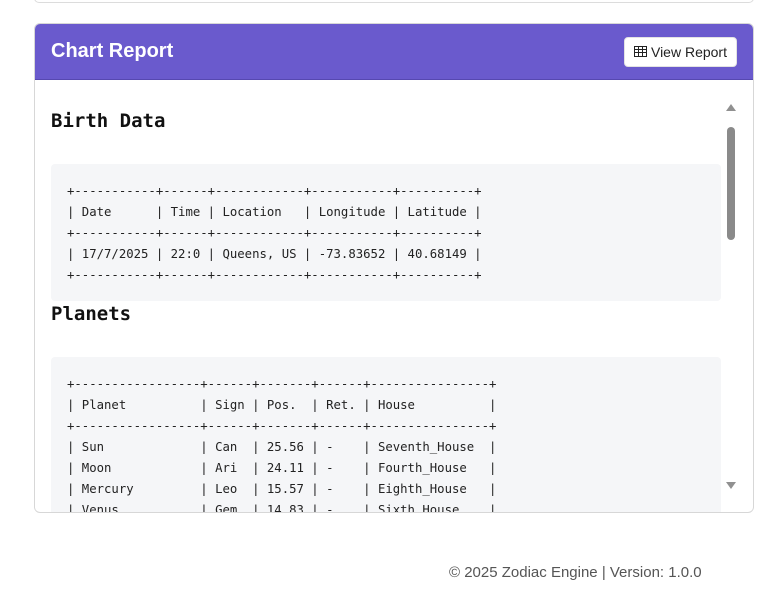  What do you see at coordinates (640, 51) in the screenshot?
I see `table-icon` at bounding box center [640, 51].